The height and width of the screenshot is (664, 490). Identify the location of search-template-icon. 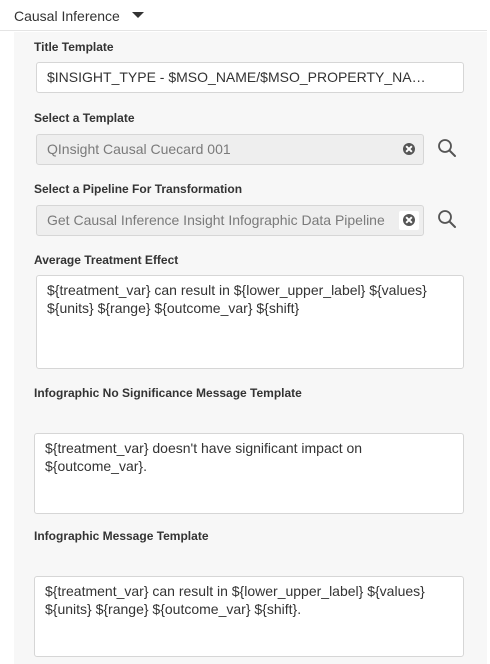
(447, 148).